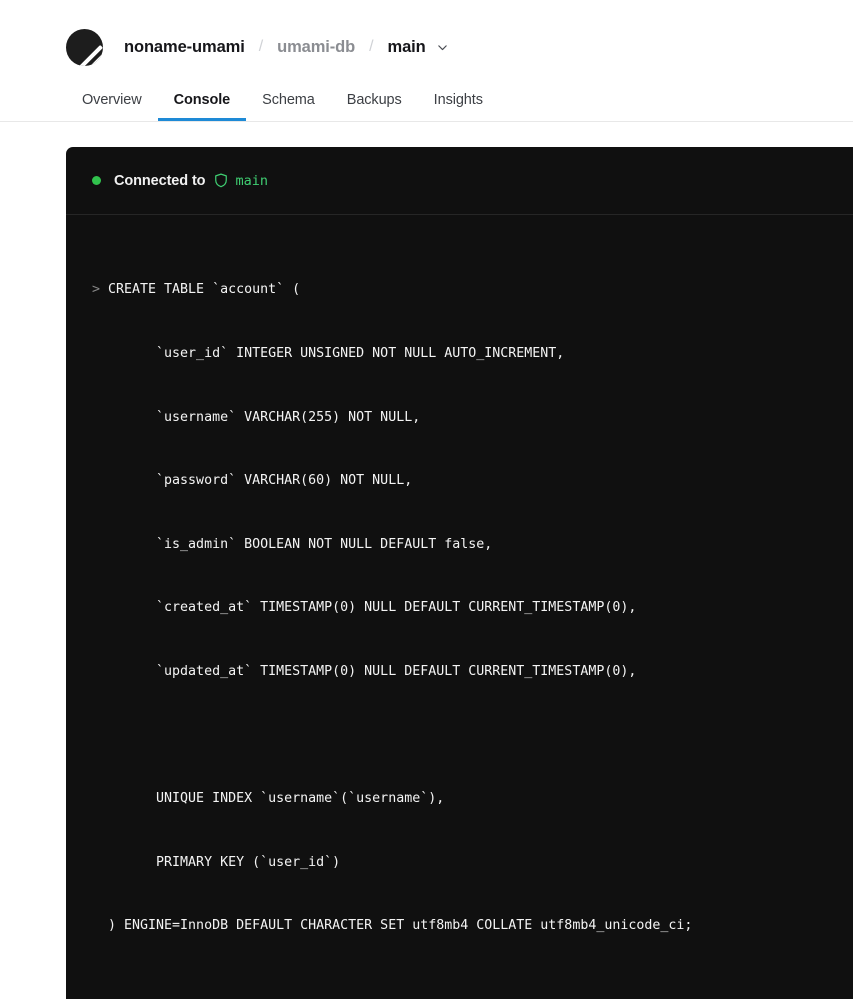 Image resolution: width=853 pixels, height=999 pixels. I want to click on sql-text: `password` VARCHAR(60) NOT NULL,, so click(260, 481).